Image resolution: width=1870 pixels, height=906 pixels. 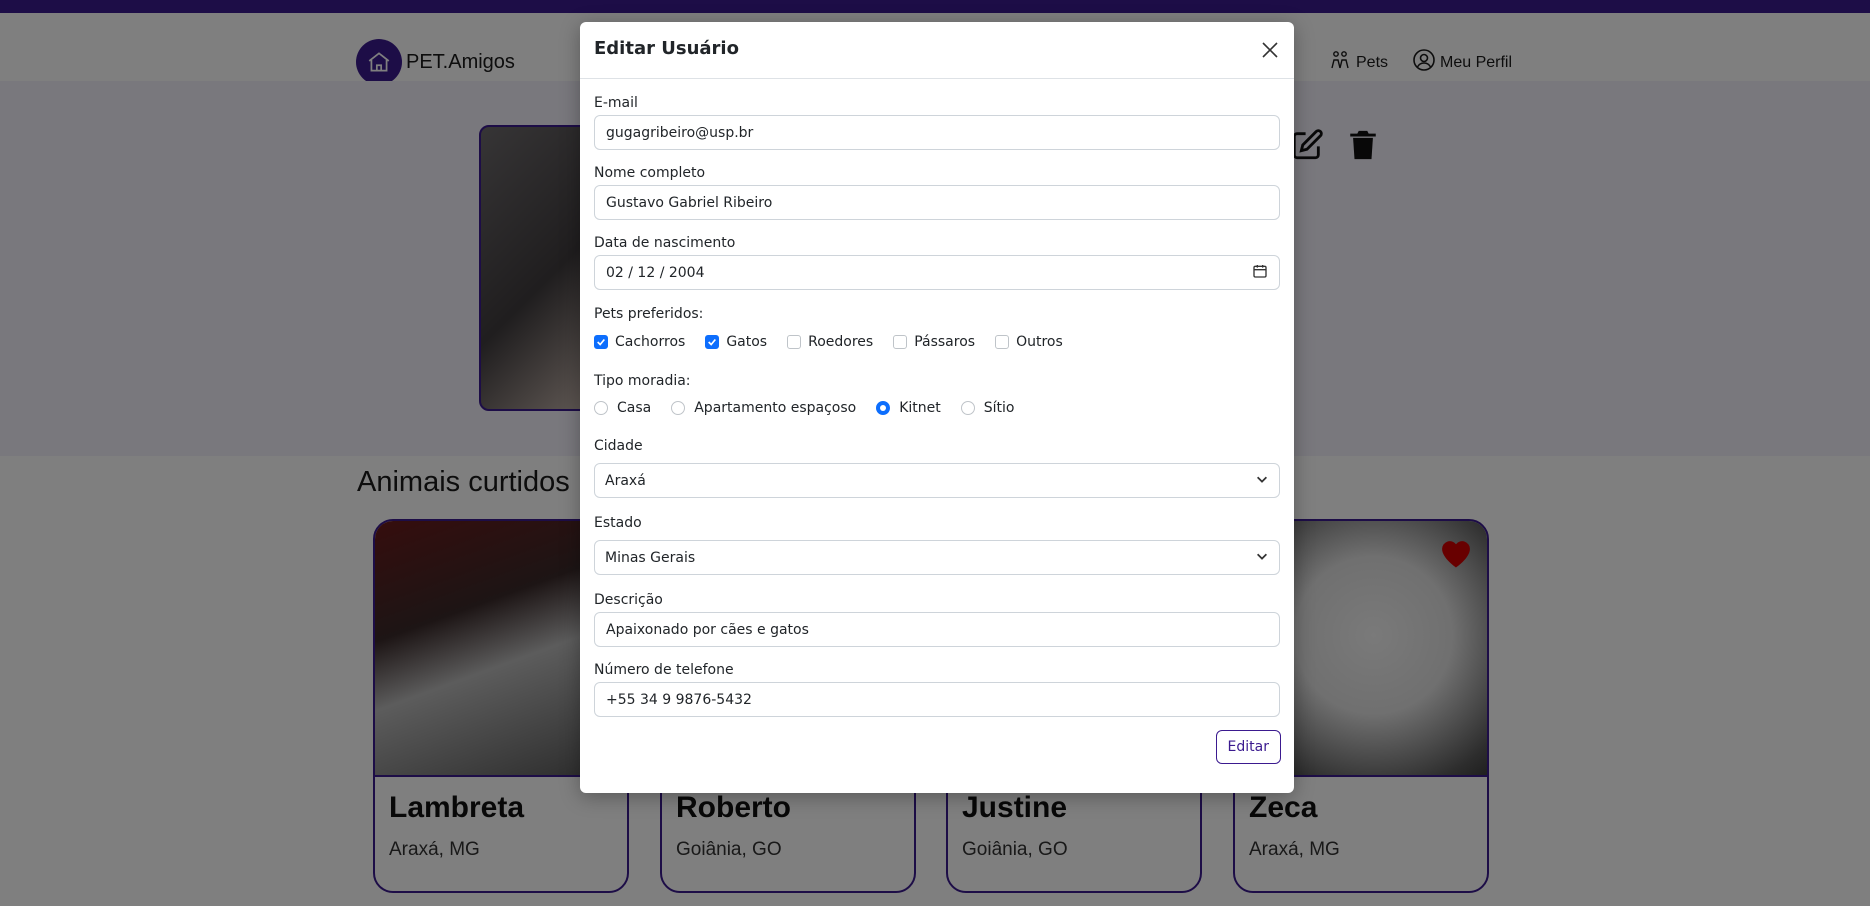 I want to click on radio-house: Casa, so click(x=622, y=408).